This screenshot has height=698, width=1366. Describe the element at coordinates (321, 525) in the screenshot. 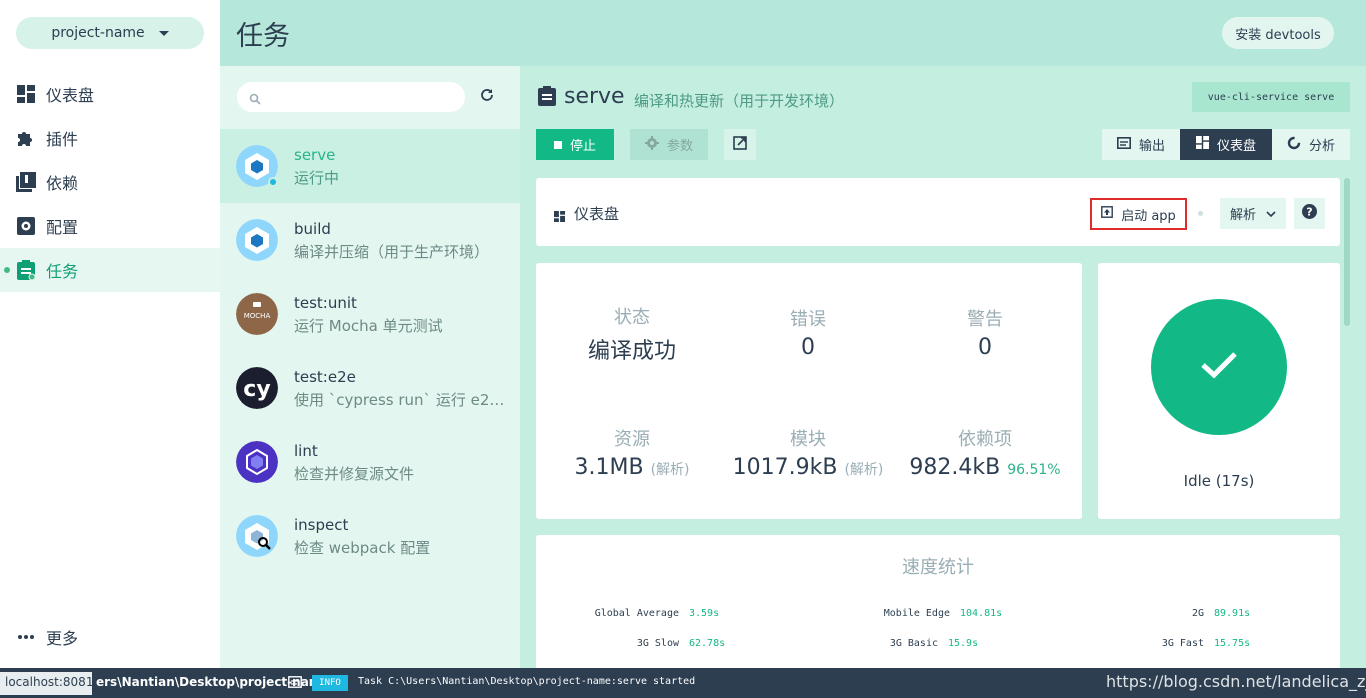

I see `task-name: inspect` at that location.